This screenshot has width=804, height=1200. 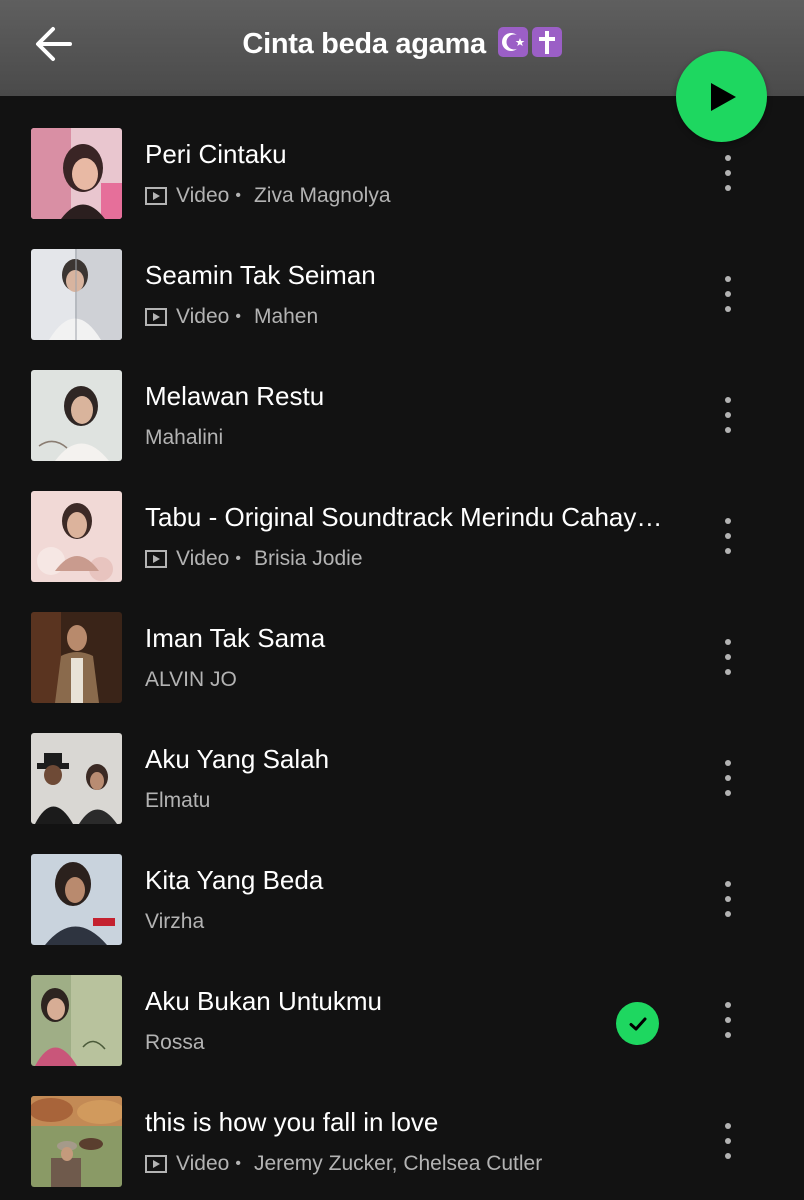 What do you see at coordinates (235, 396) in the screenshot?
I see `track-title: Melawan Restu` at bounding box center [235, 396].